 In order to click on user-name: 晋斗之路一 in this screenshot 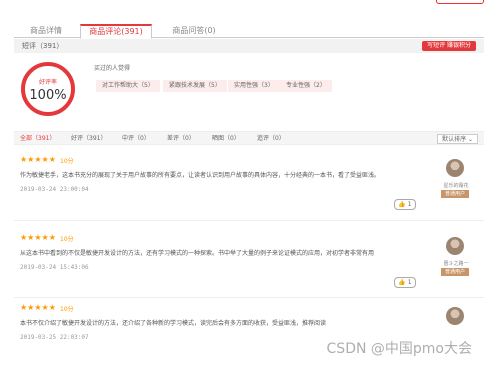, I will do `click(456, 264)`.